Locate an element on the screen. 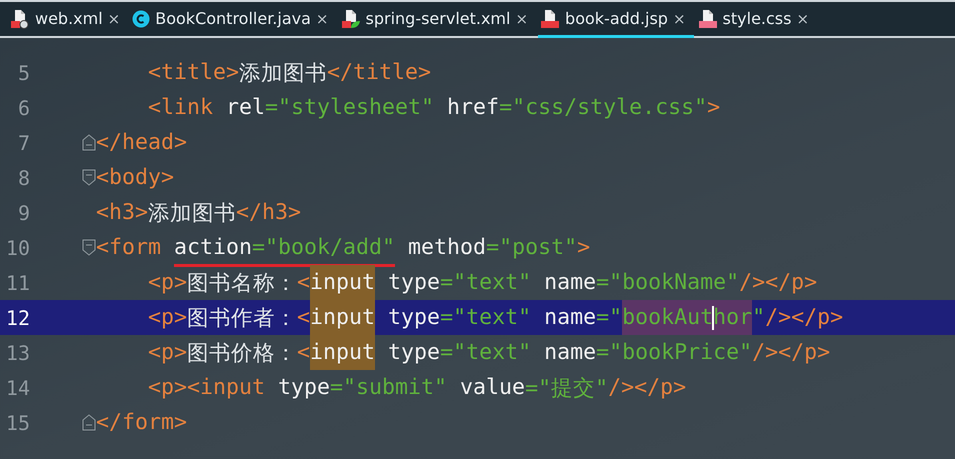 The width and height of the screenshot is (955, 459). editor-tab: web.xml × is located at coordinates (68, 20).